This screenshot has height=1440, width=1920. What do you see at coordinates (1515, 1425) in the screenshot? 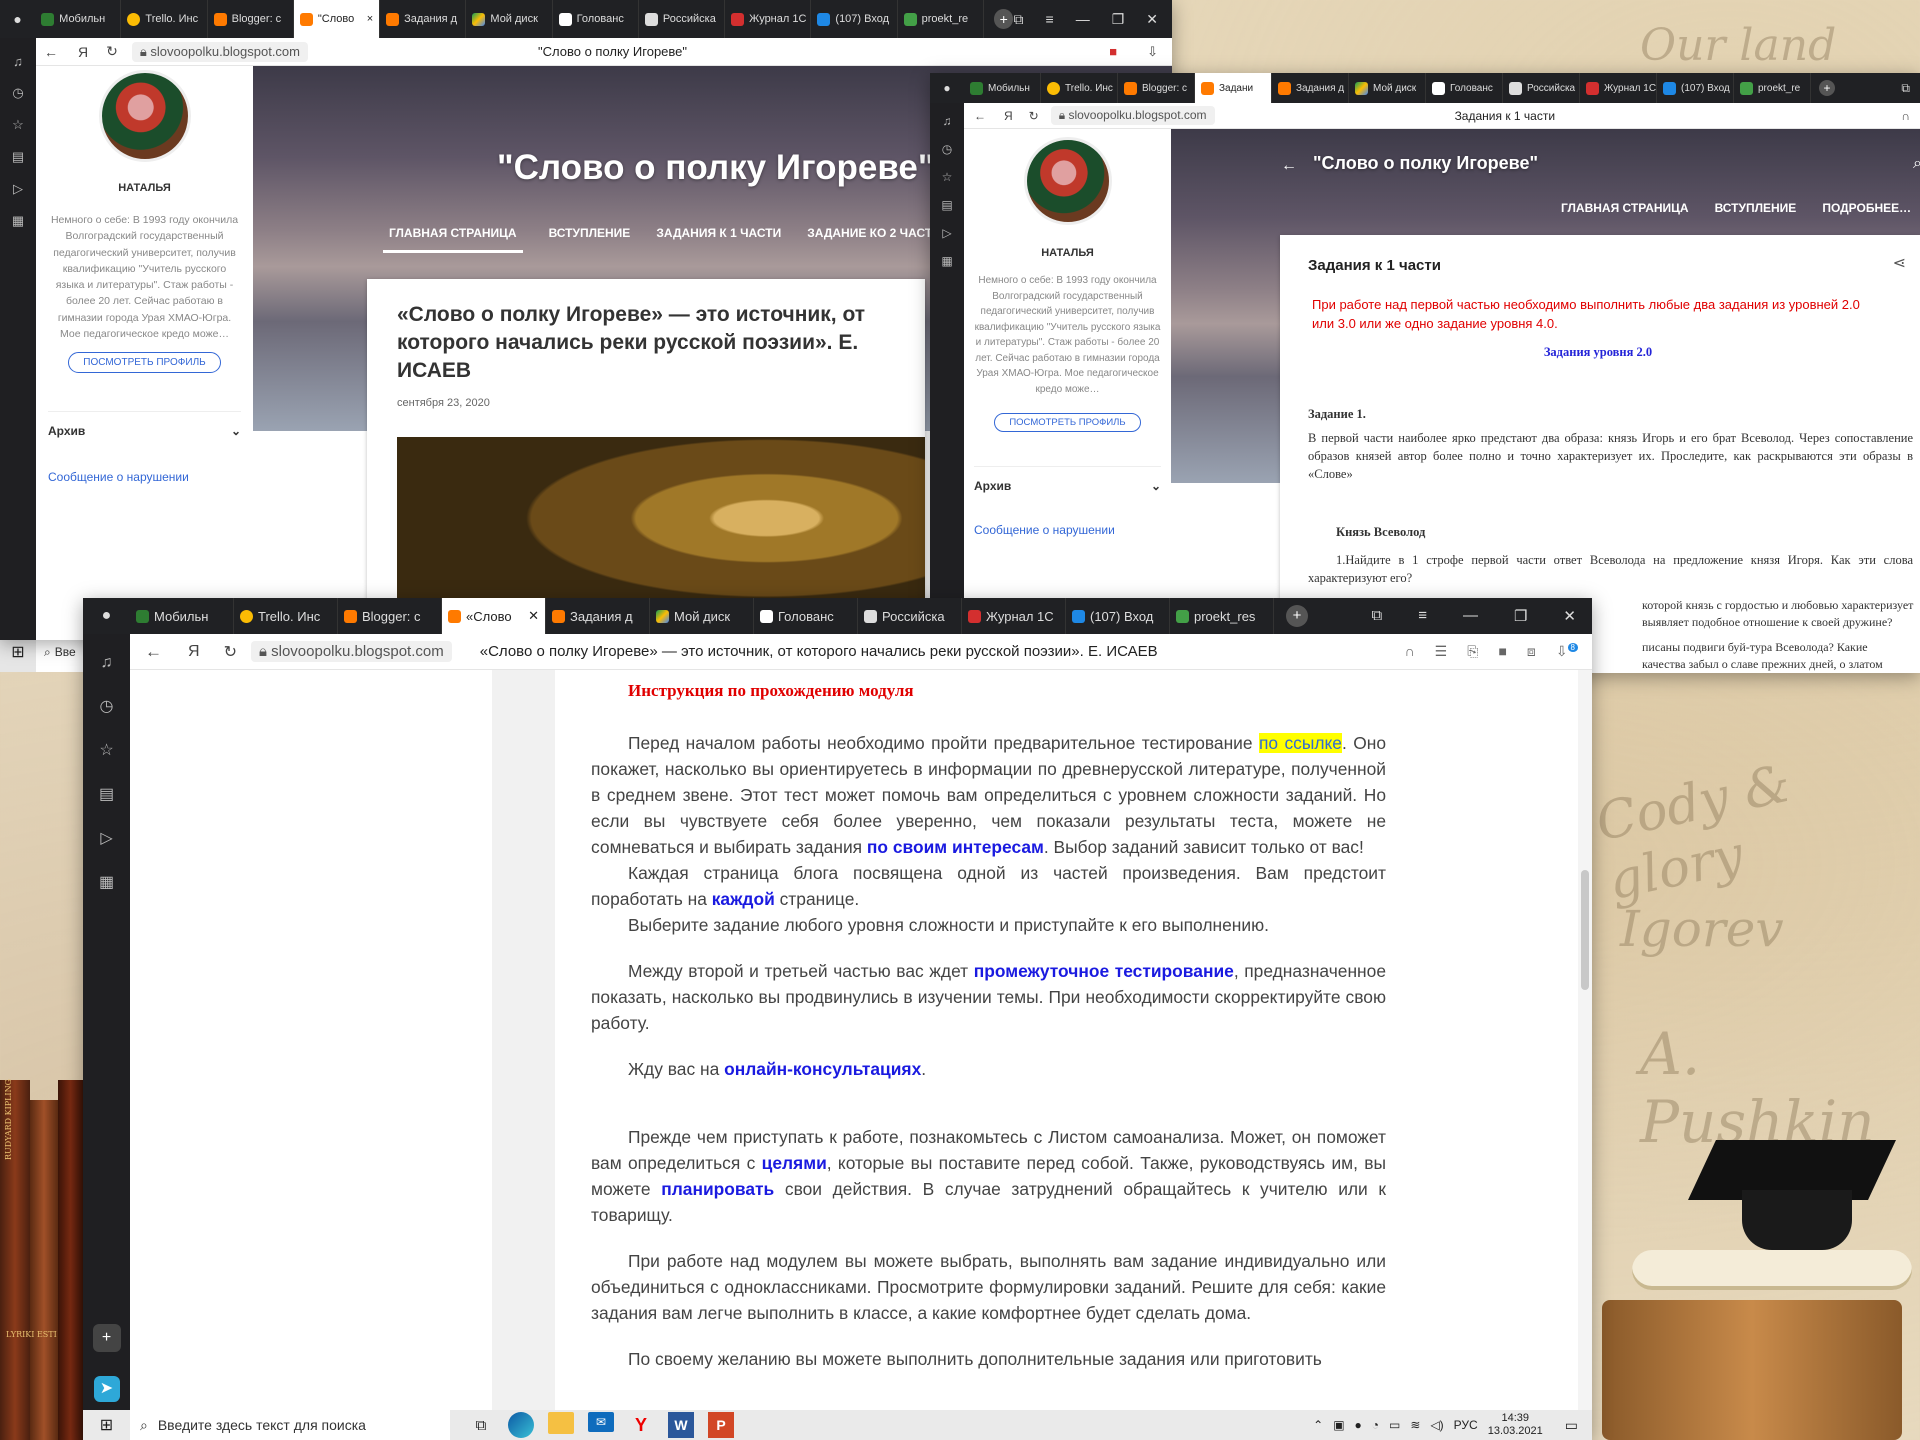
I see `clock: 14:39 13.03.2021` at bounding box center [1515, 1425].